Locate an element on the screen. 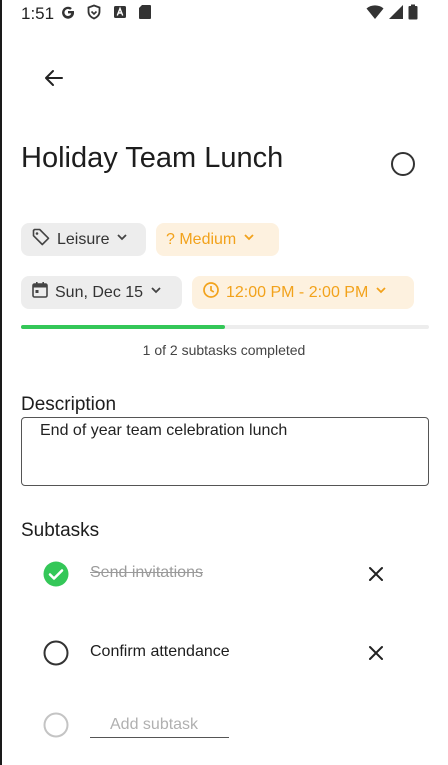 The image size is (448, 765). subtasks-label: Subtasks is located at coordinates (60, 530).